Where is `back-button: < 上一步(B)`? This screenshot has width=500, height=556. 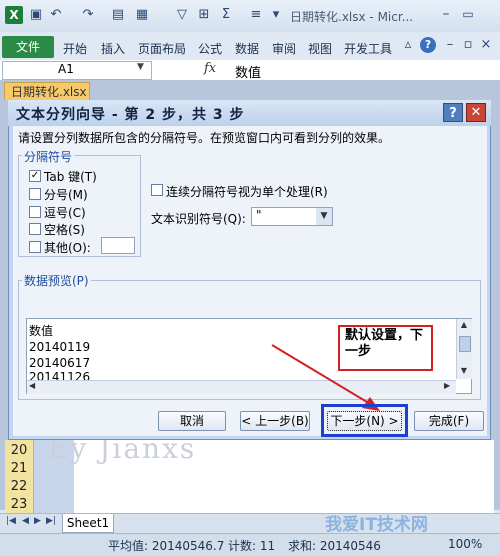
back-button: < 上一步(B) is located at coordinates (275, 421).